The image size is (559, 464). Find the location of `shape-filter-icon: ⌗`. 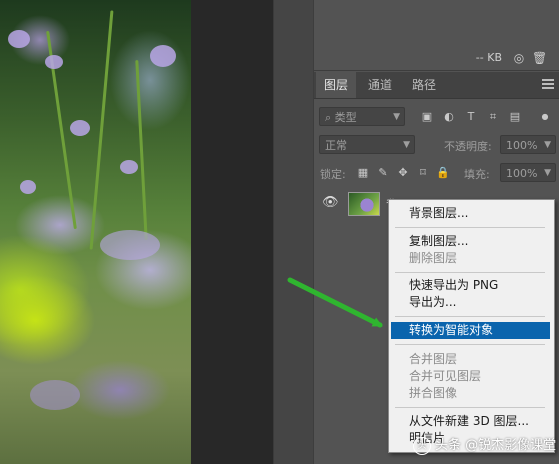

shape-filter-icon: ⌗ is located at coordinates (493, 117).